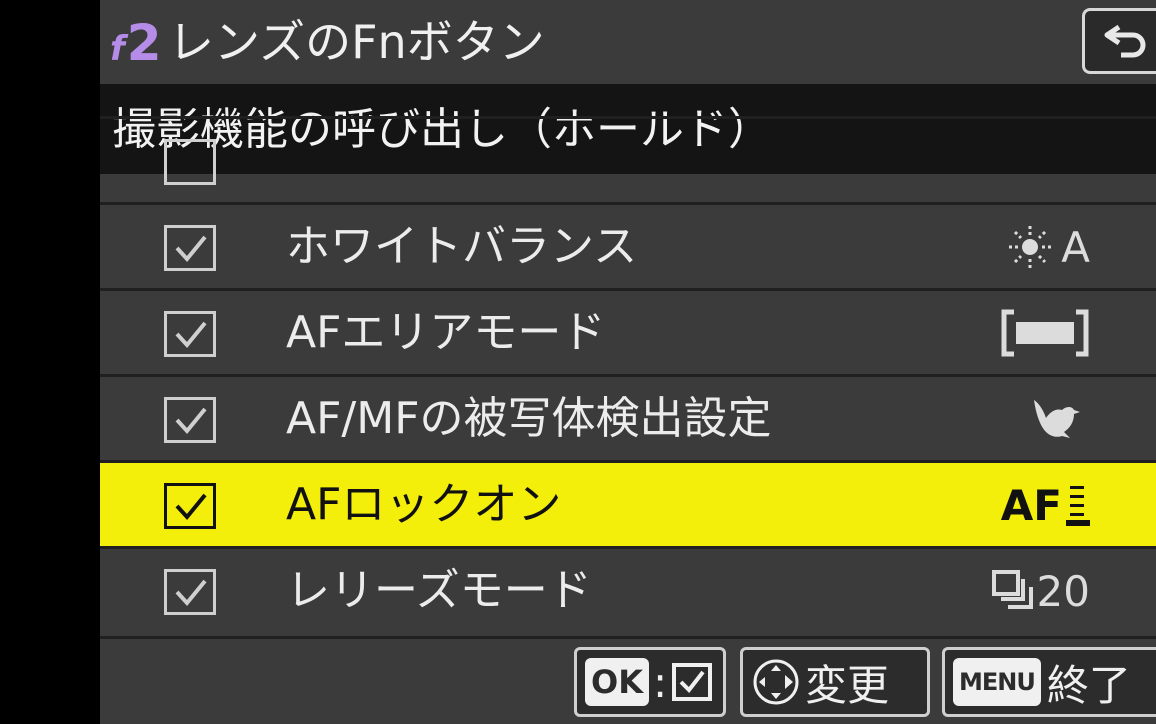 This screenshot has height=724, width=1156. What do you see at coordinates (692, 682) in the screenshot?
I see `checkbox-icon` at bounding box center [692, 682].